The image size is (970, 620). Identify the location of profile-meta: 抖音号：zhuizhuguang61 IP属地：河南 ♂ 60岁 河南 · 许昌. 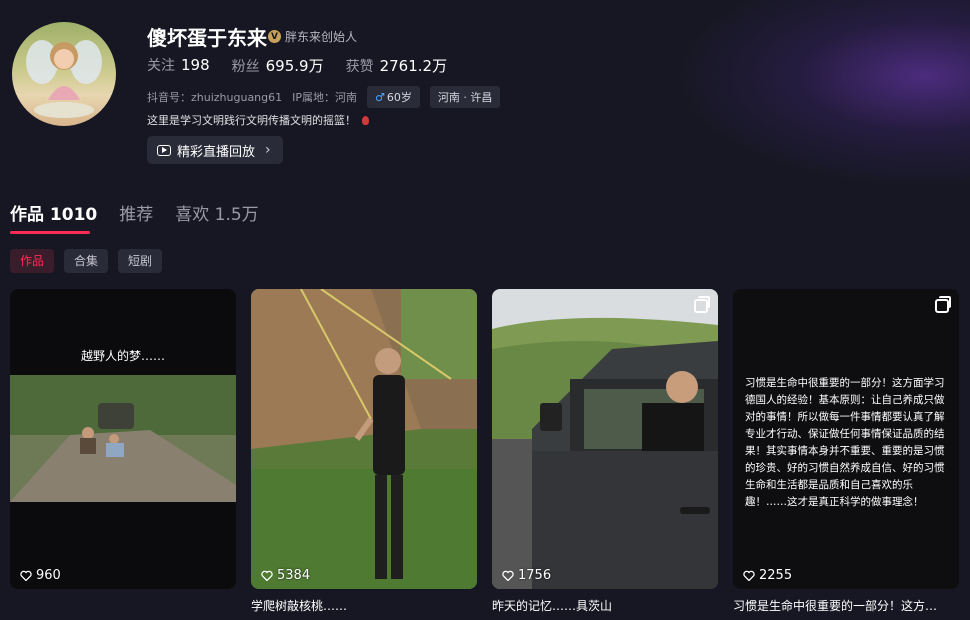
(324, 97).